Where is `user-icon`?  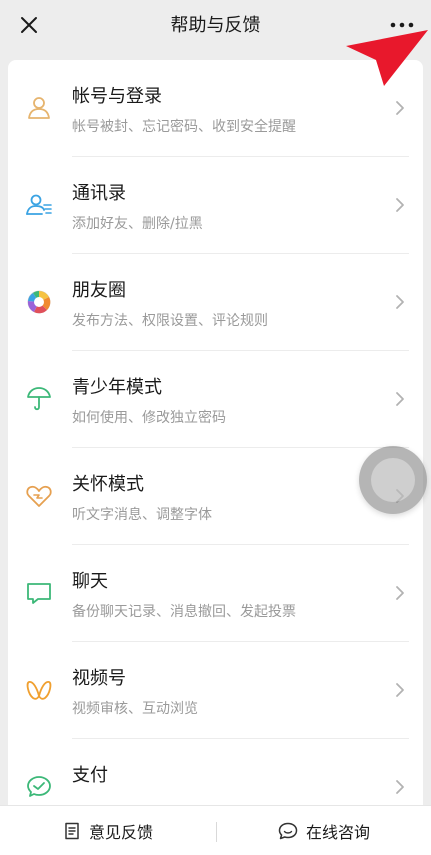 user-icon is located at coordinates (39, 108).